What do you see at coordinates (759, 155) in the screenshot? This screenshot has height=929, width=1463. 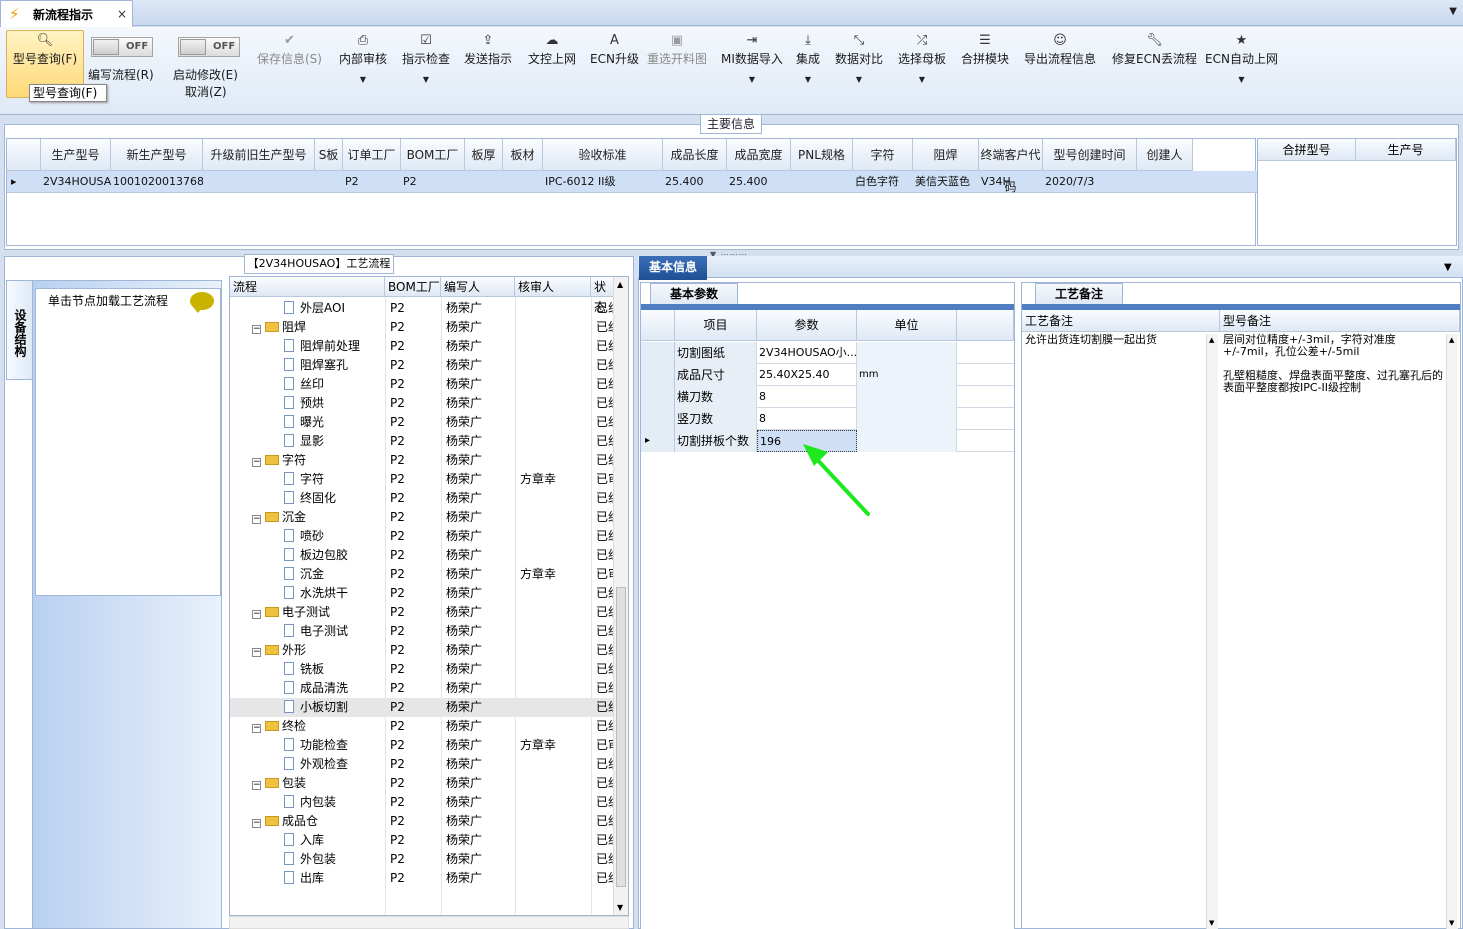 I see `column-header: 成品宽度` at bounding box center [759, 155].